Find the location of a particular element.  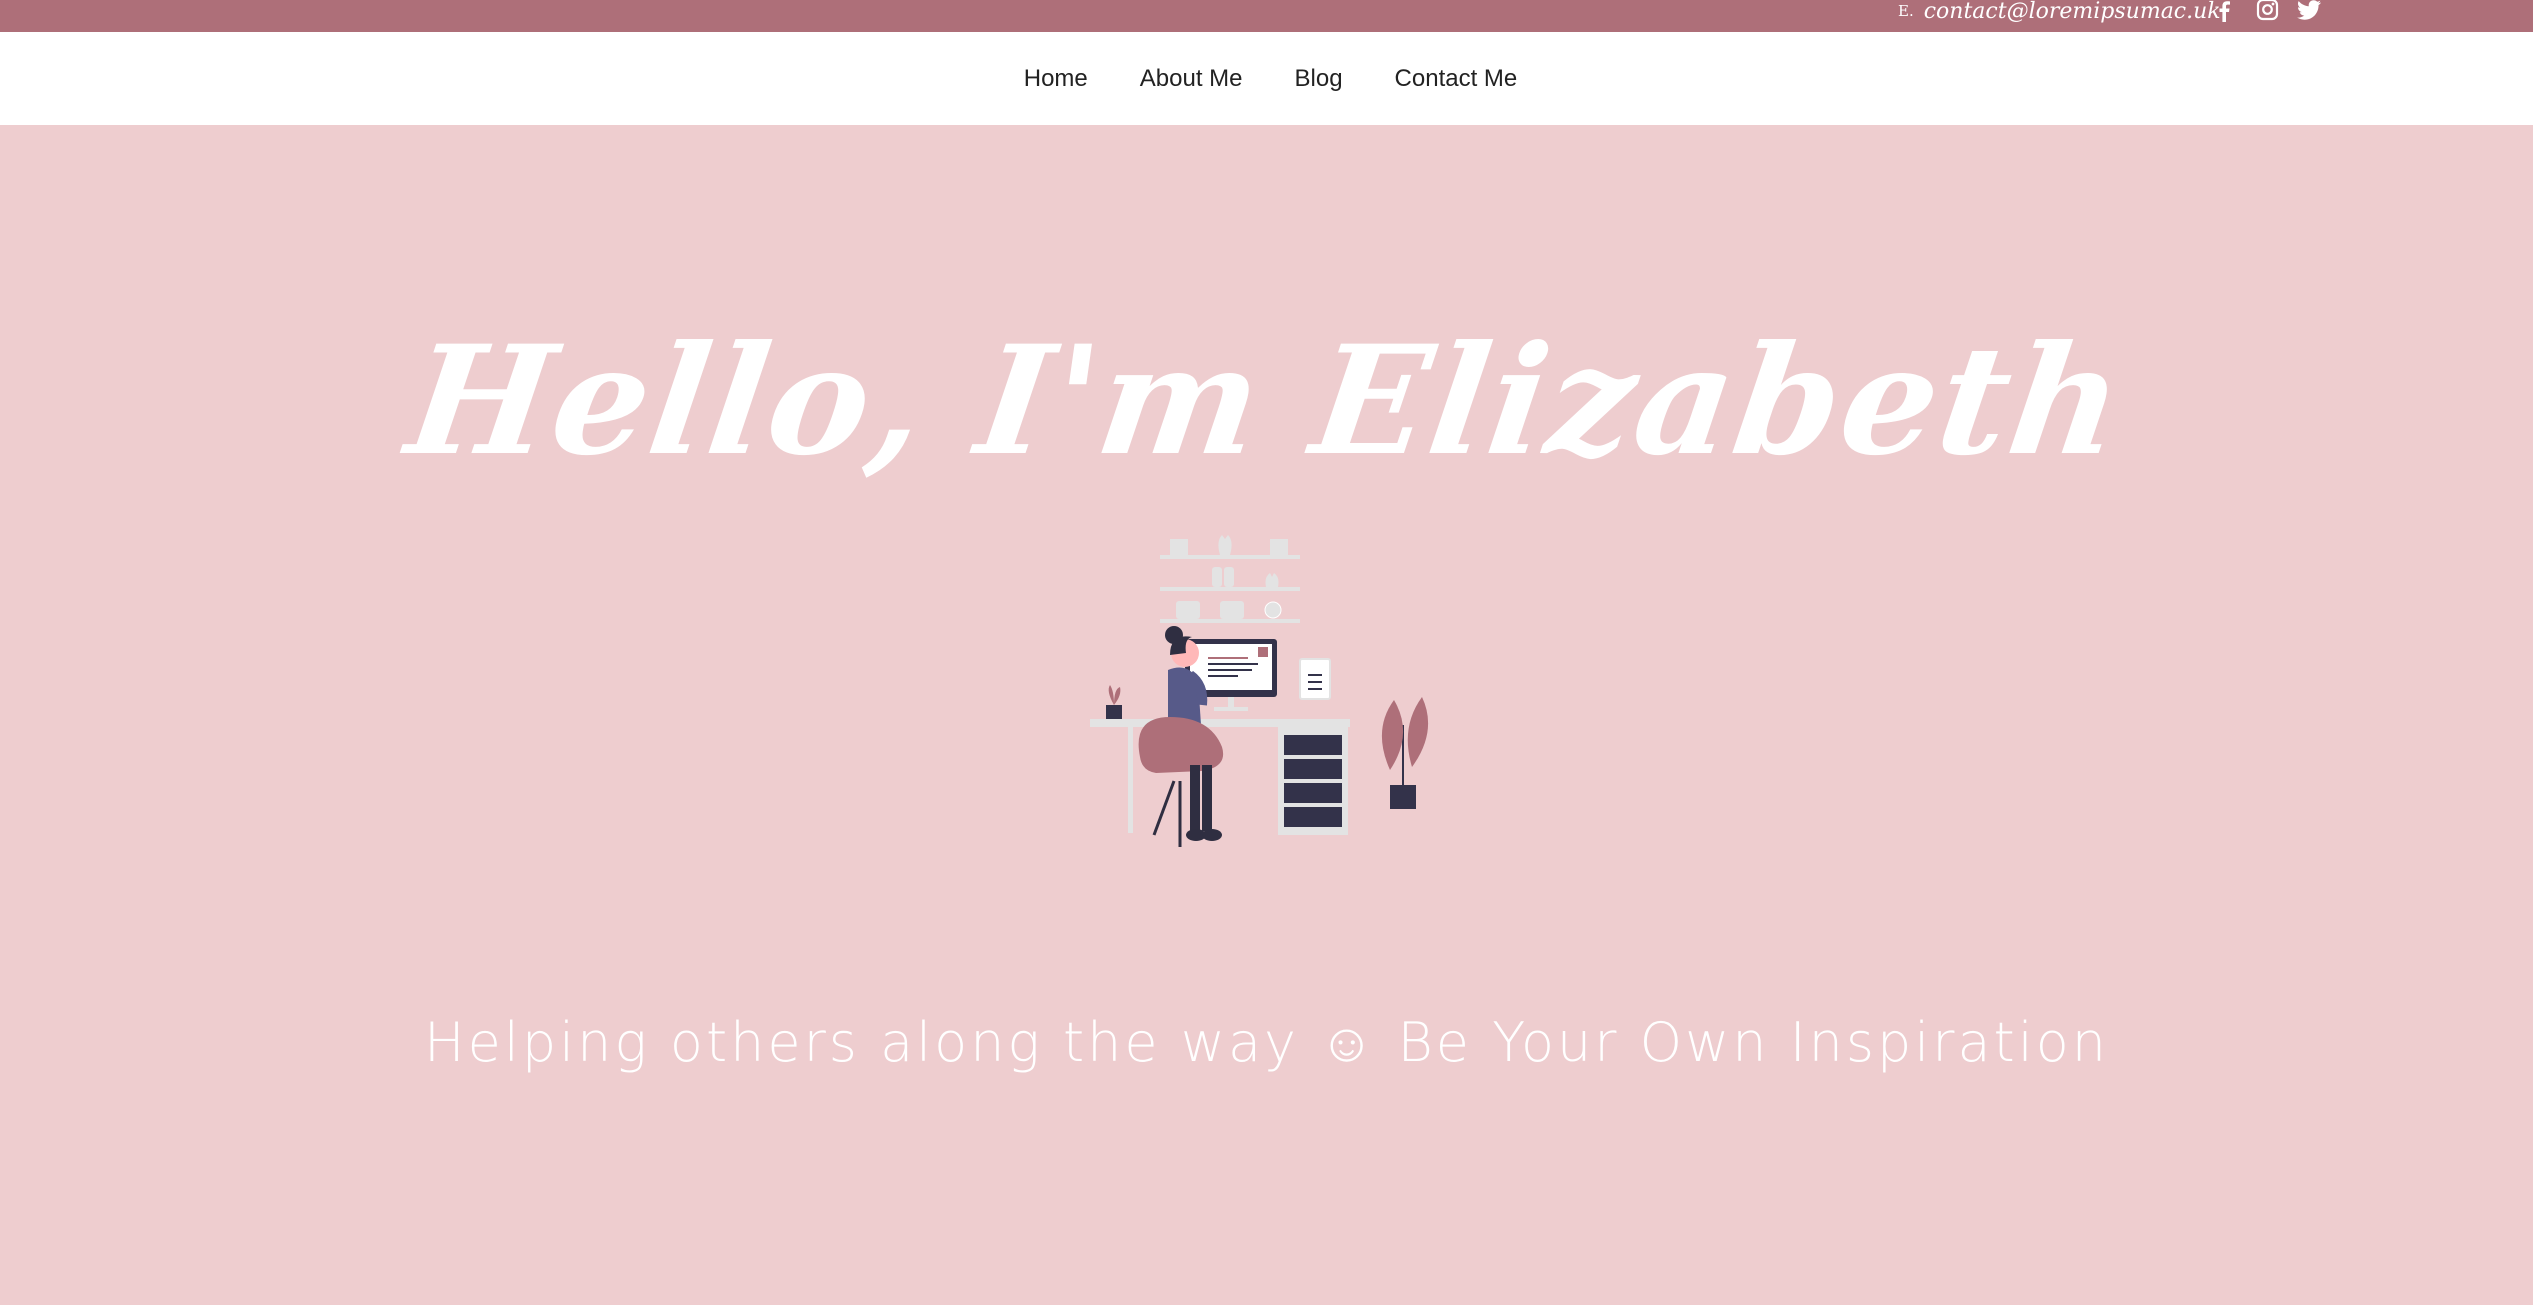

nav-blog: Blog is located at coordinates (1319, 79).